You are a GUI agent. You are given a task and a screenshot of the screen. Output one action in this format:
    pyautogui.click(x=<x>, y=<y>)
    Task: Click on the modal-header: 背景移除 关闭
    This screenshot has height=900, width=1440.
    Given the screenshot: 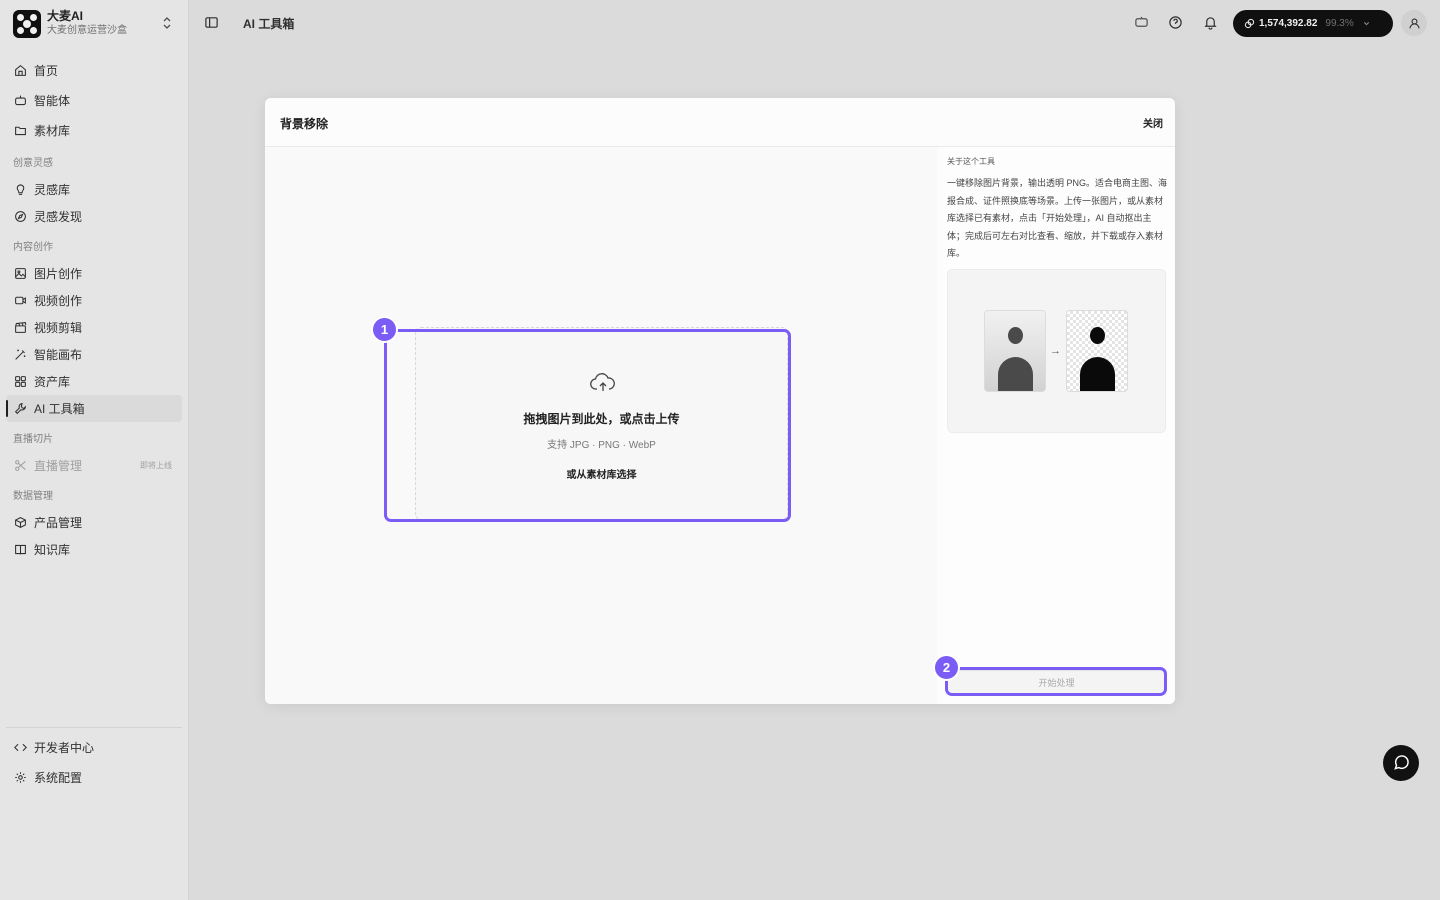 What is the action you would take?
    pyautogui.click(x=720, y=122)
    